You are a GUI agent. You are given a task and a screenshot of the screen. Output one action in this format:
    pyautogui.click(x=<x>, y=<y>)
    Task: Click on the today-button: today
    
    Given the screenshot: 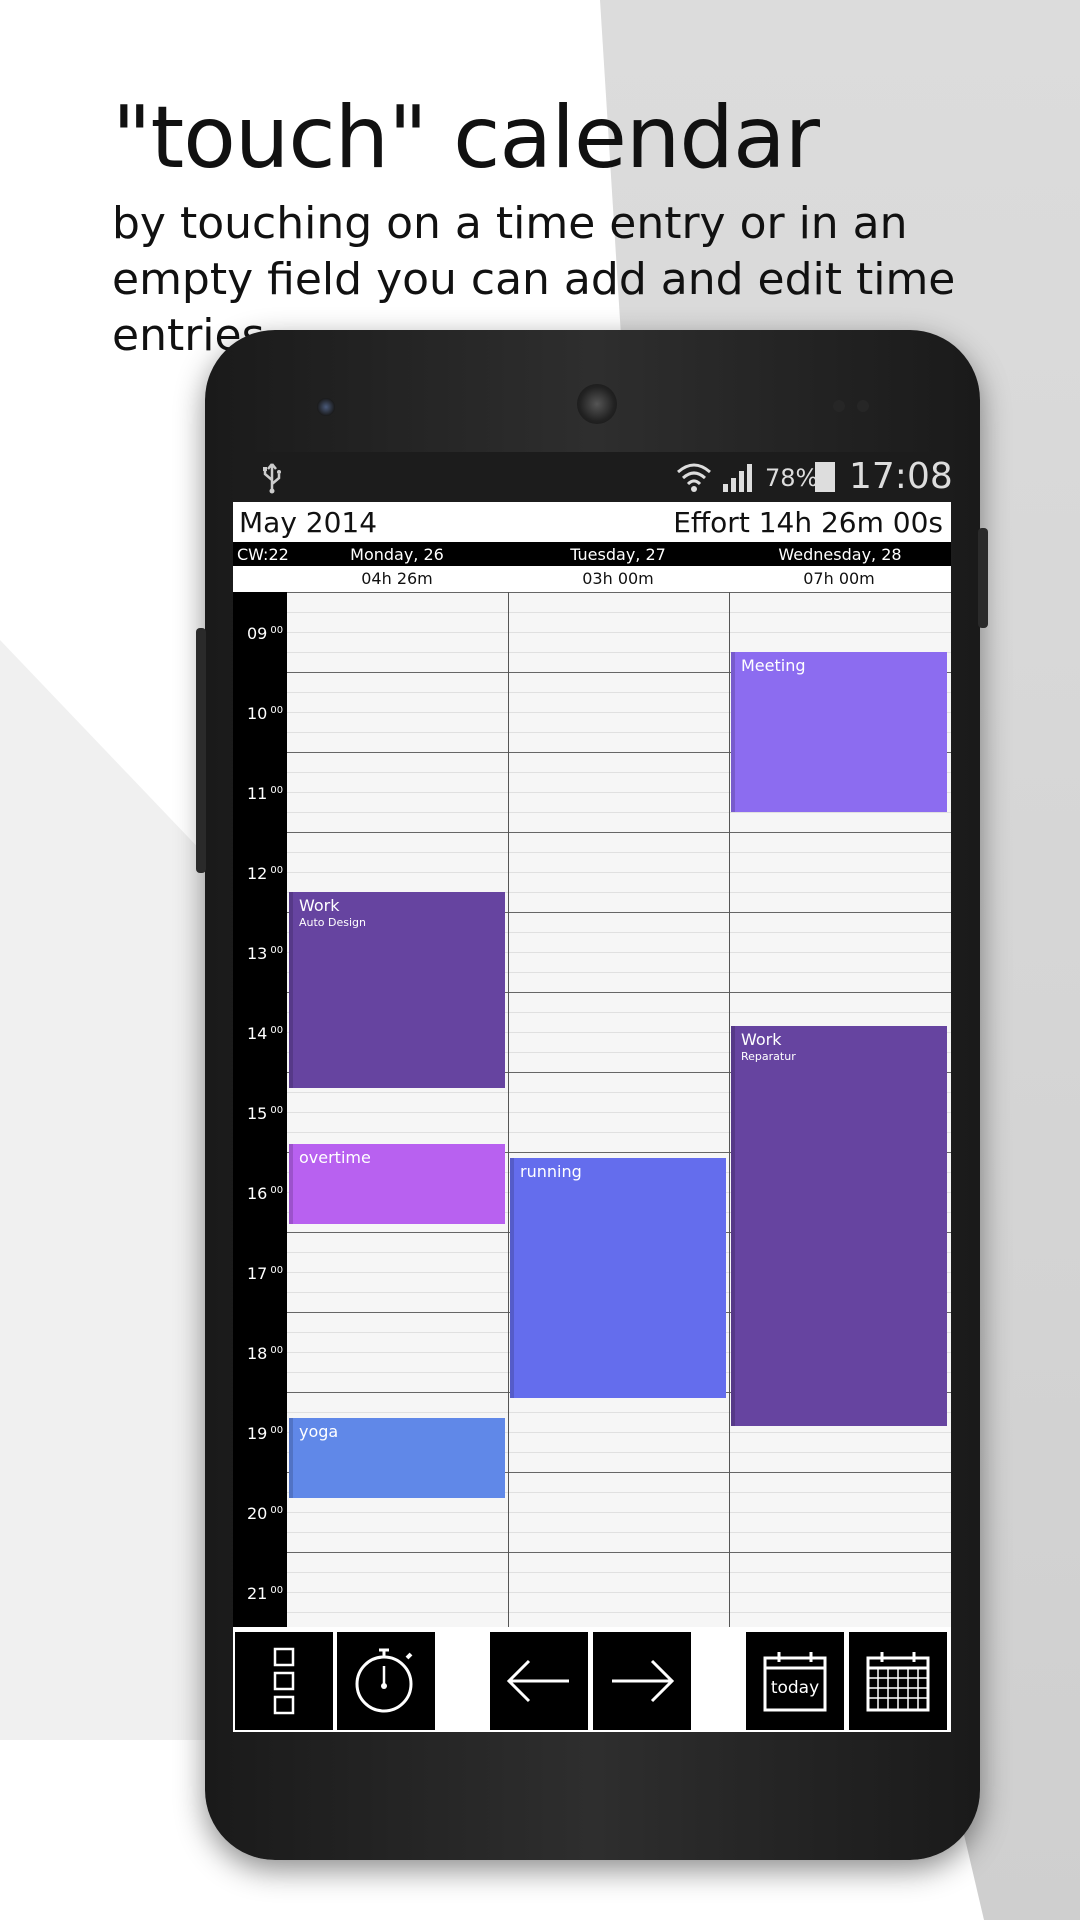 What is the action you would take?
    pyautogui.click(x=795, y=1681)
    